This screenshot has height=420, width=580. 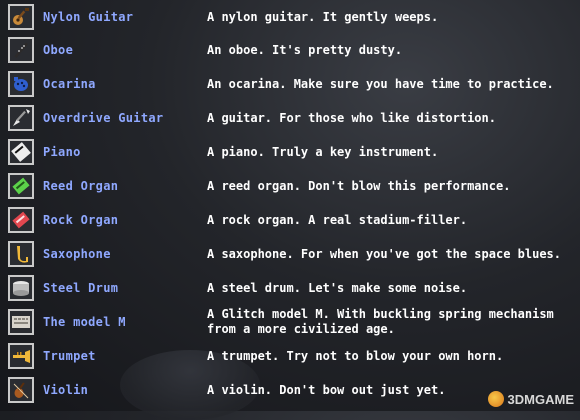 I want to click on item-name: Saxophone, so click(x=77, y=254).